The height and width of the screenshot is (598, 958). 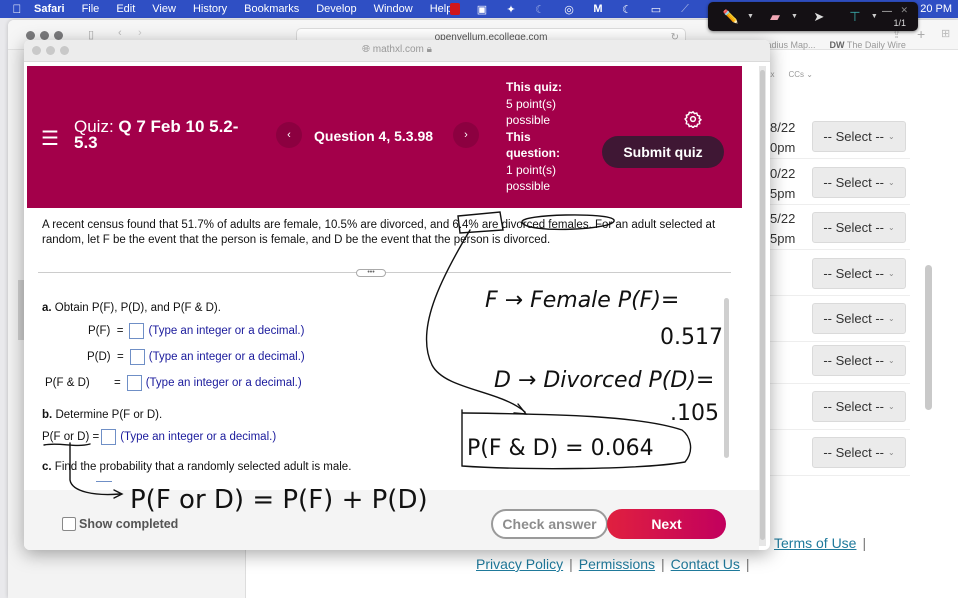 What do you see at coordinates (731, 17) in the screenshot?
I see `pencil-icon: ✏️` at bounding box center [731, 17].